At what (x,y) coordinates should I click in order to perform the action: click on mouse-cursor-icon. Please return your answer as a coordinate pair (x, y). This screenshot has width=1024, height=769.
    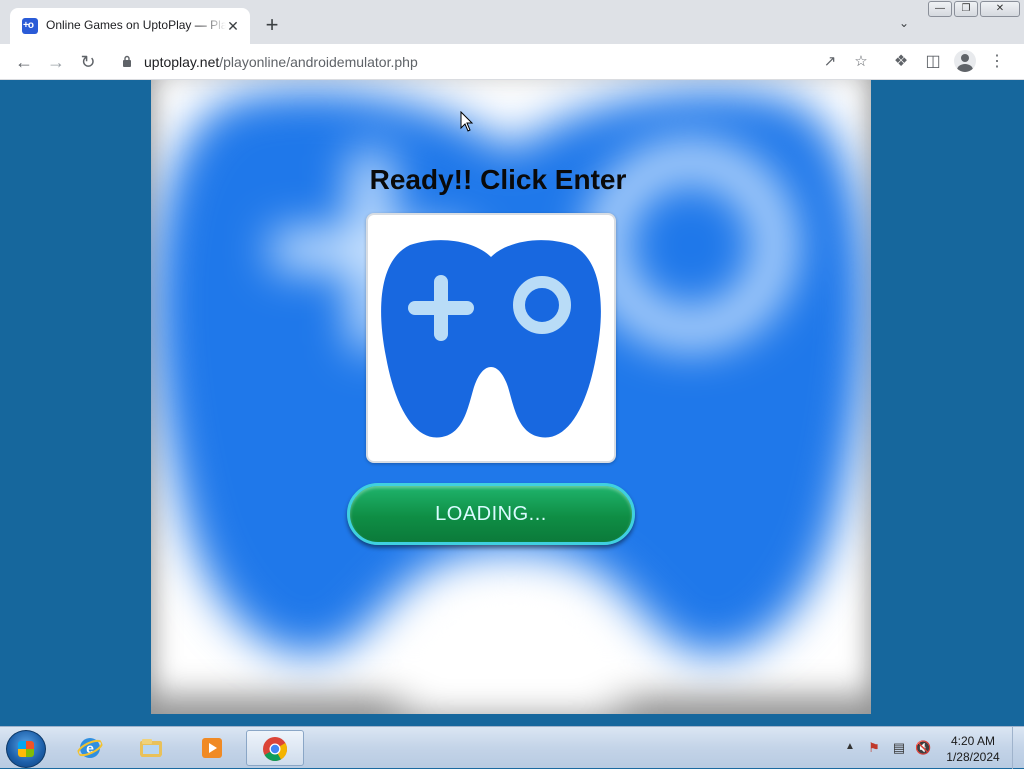
    Looking at the image, I should click on (467, 121).